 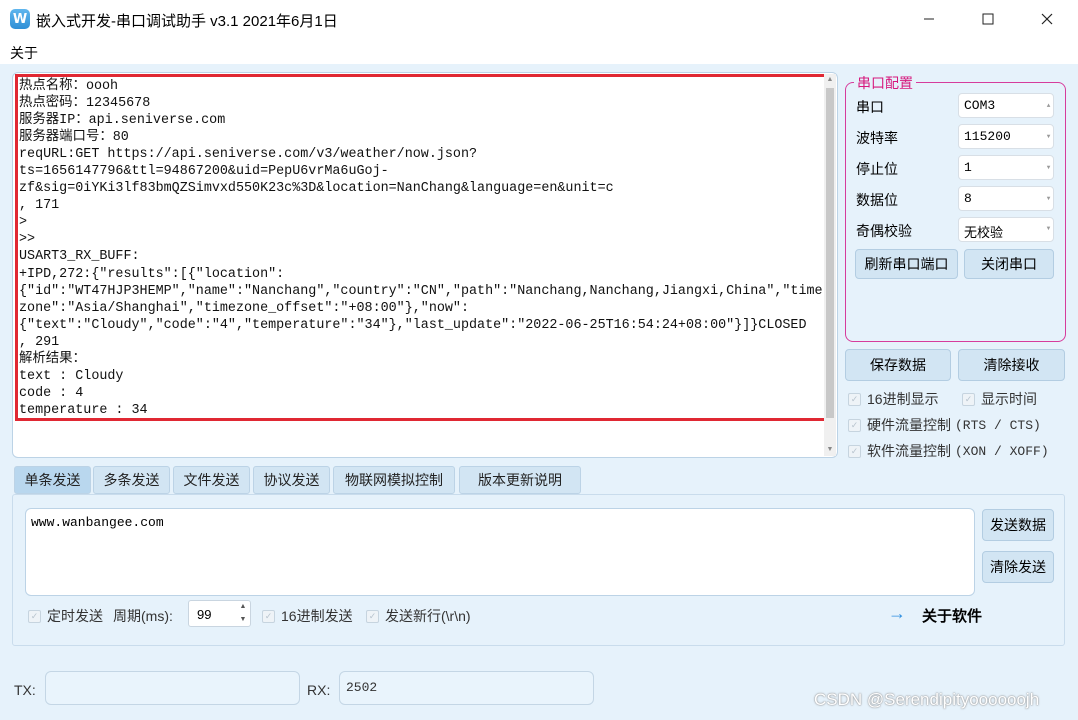 I want to click on minimize-icon, so click(x=929, y=19).